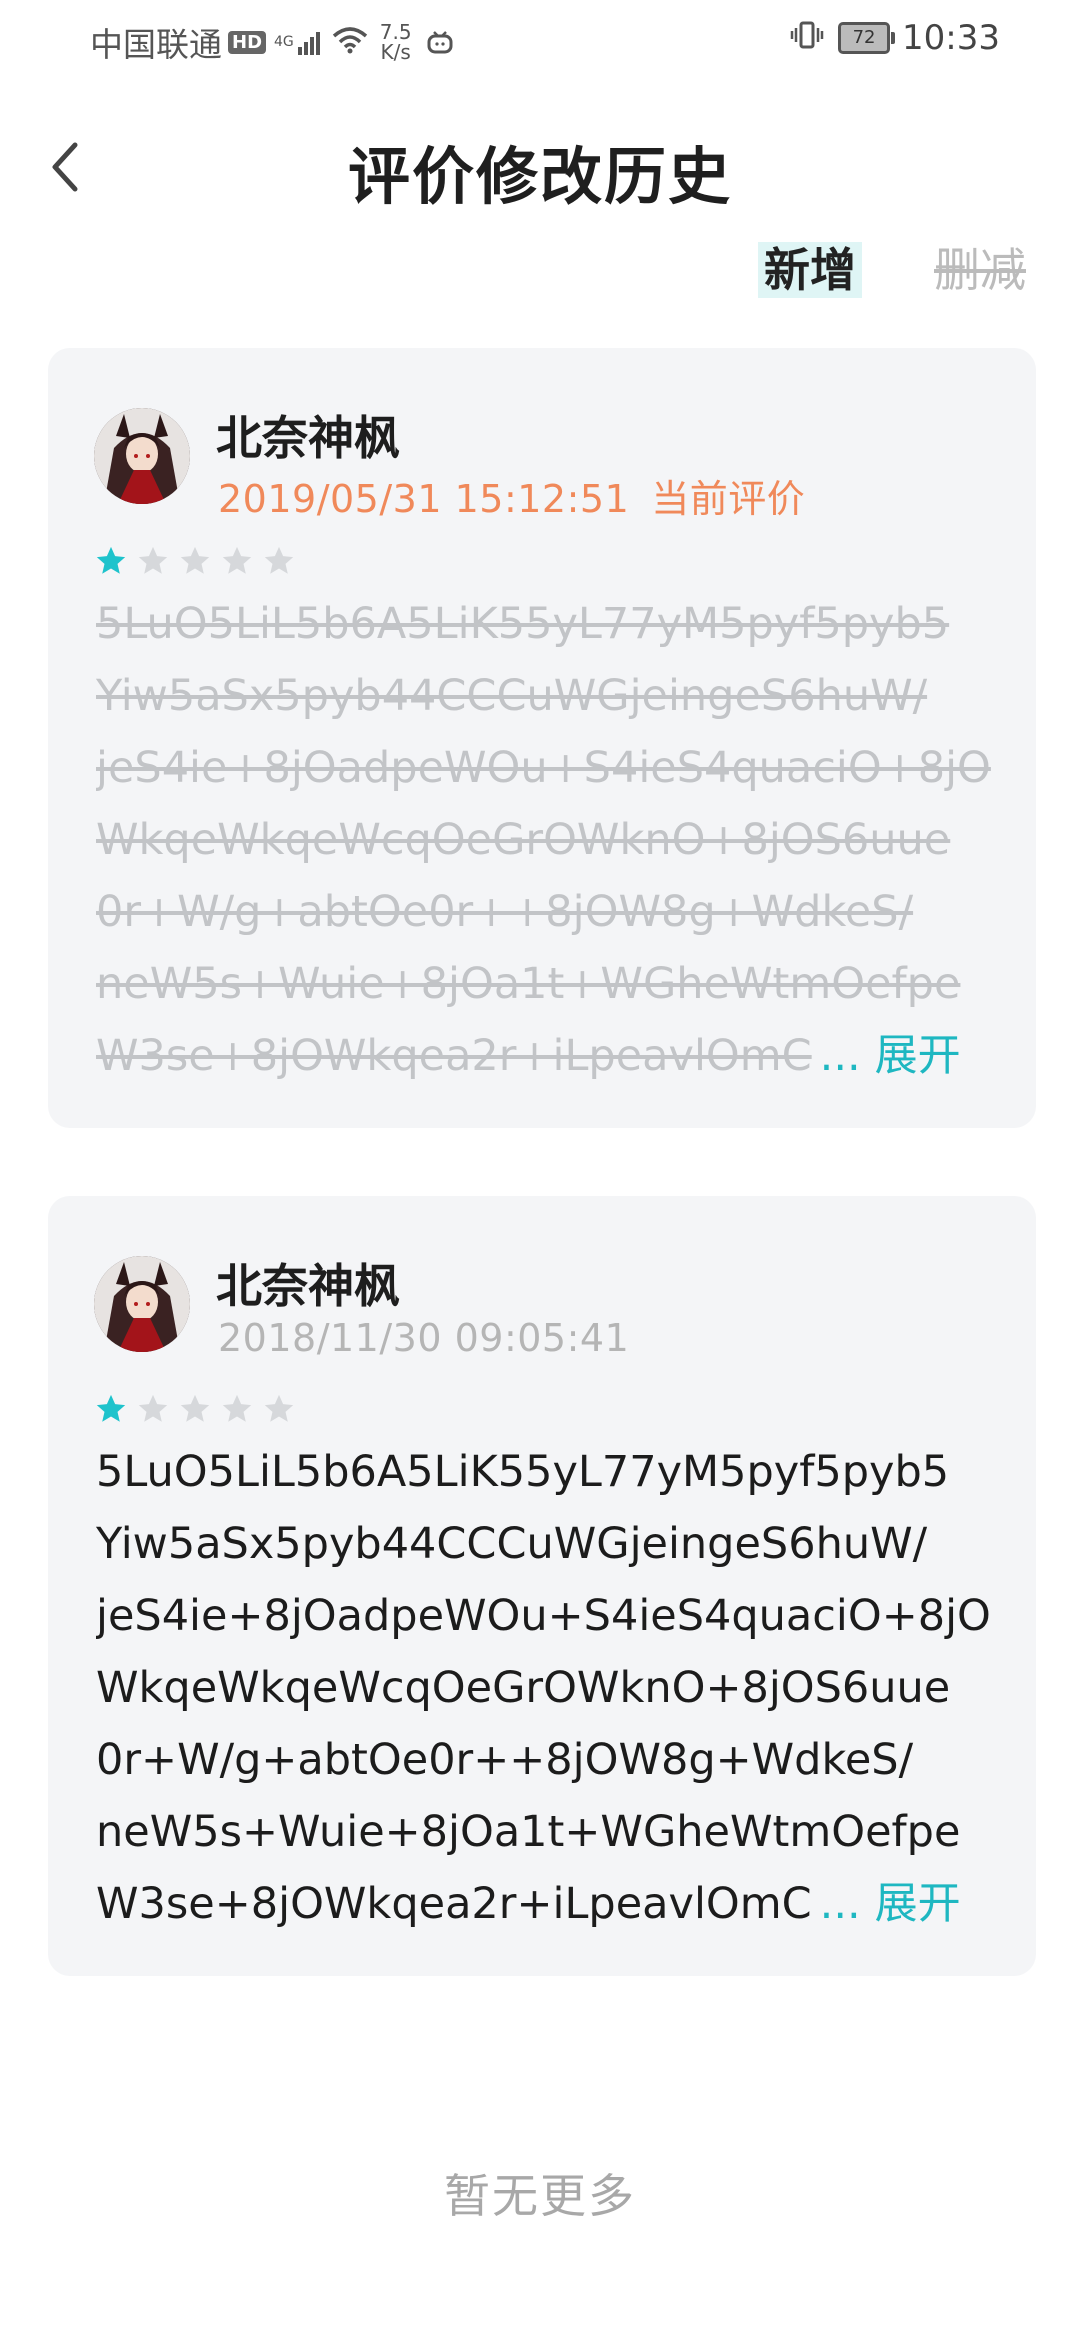 This screenshot has width=1080, height=2340. Describe the element at coordinates (951, 38) in the screenshot. I see `clock: 10:33` at that location.